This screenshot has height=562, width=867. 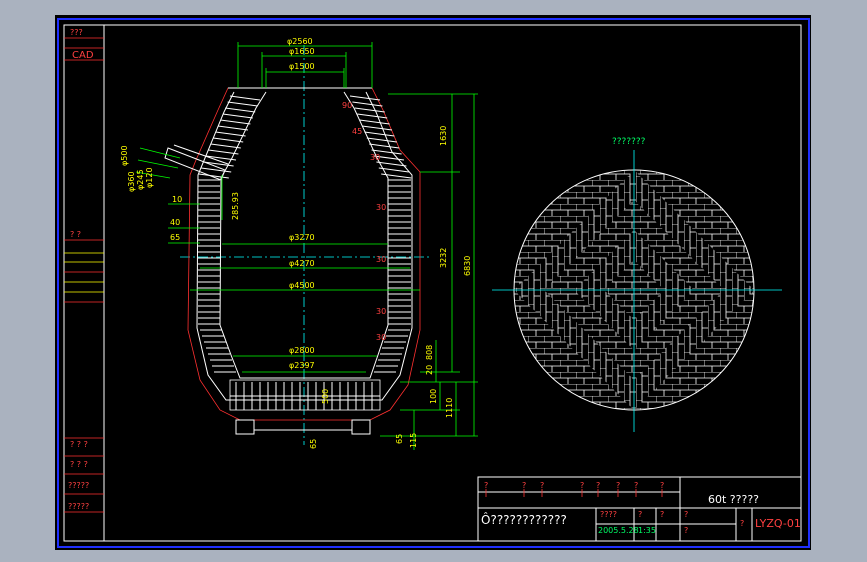 What do you see at coordinates (79, 444) in the screenshot?
I see `side-label-b1: ? ? ?` at bounding box center [79, 444].